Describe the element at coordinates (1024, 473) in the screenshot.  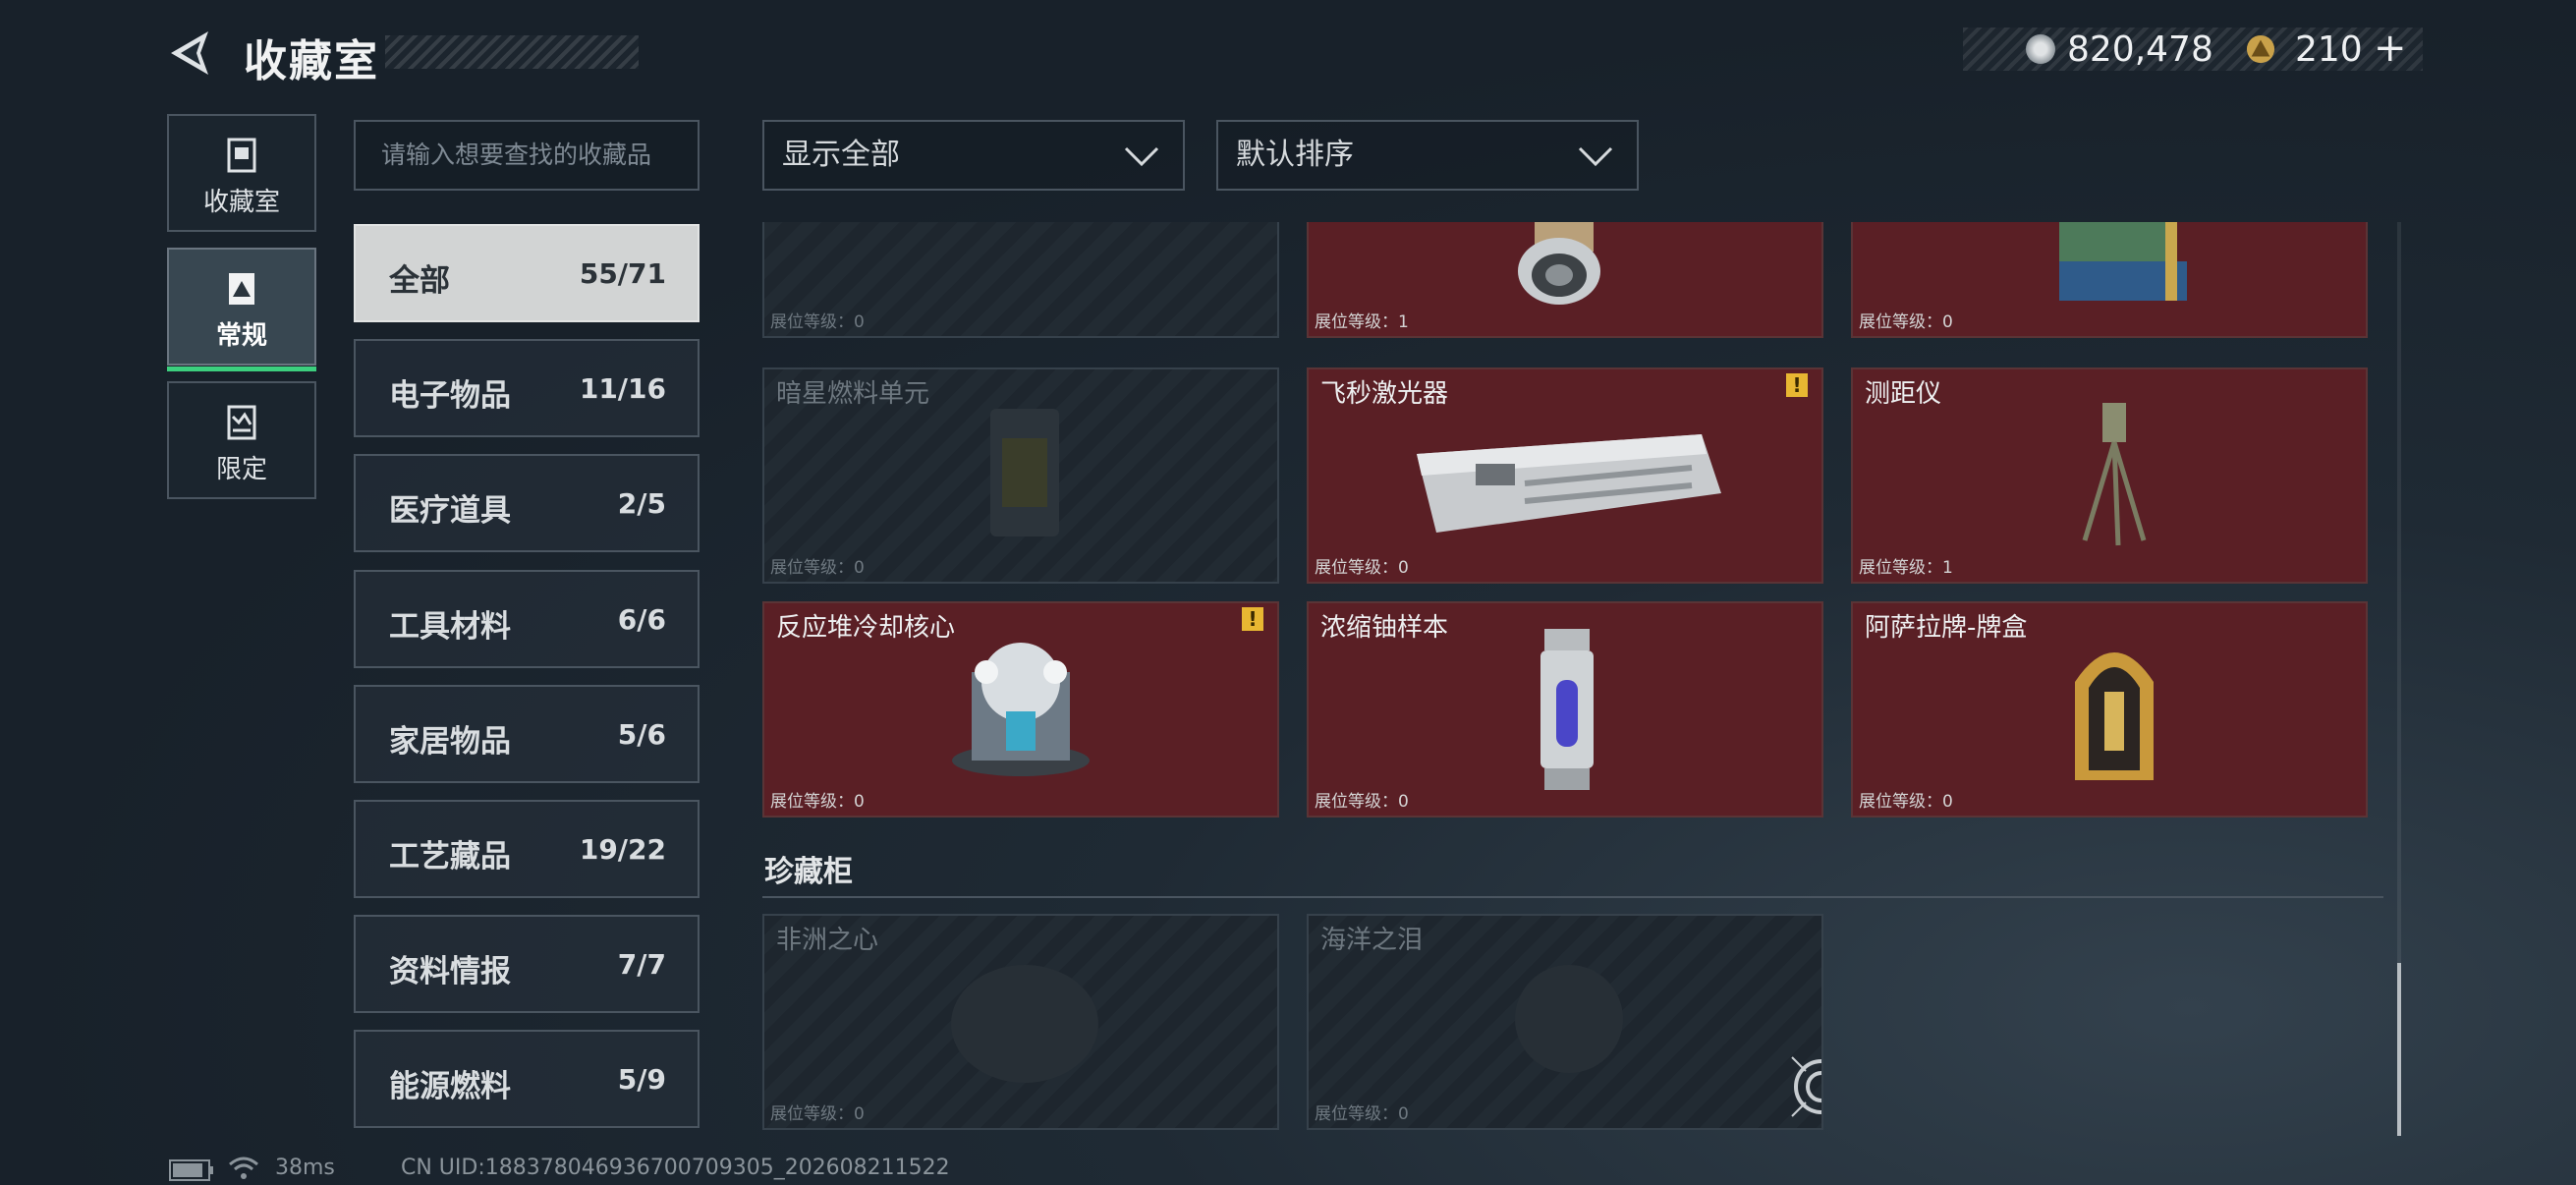
I see `fuel-cell-icon` at that location.